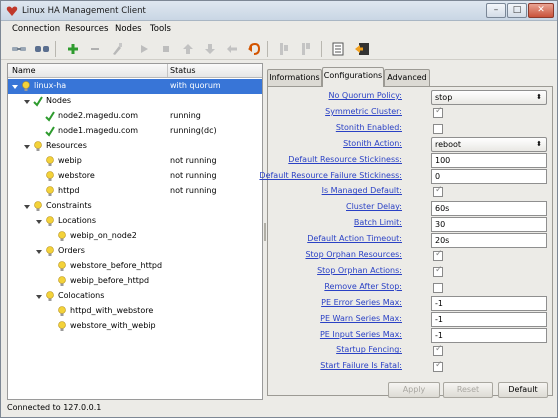  What do you see at coordinates (361, 366) in the screenshot?
I see `config-label: Start Failure Is Fatal:` at bounding box center [361, 366].